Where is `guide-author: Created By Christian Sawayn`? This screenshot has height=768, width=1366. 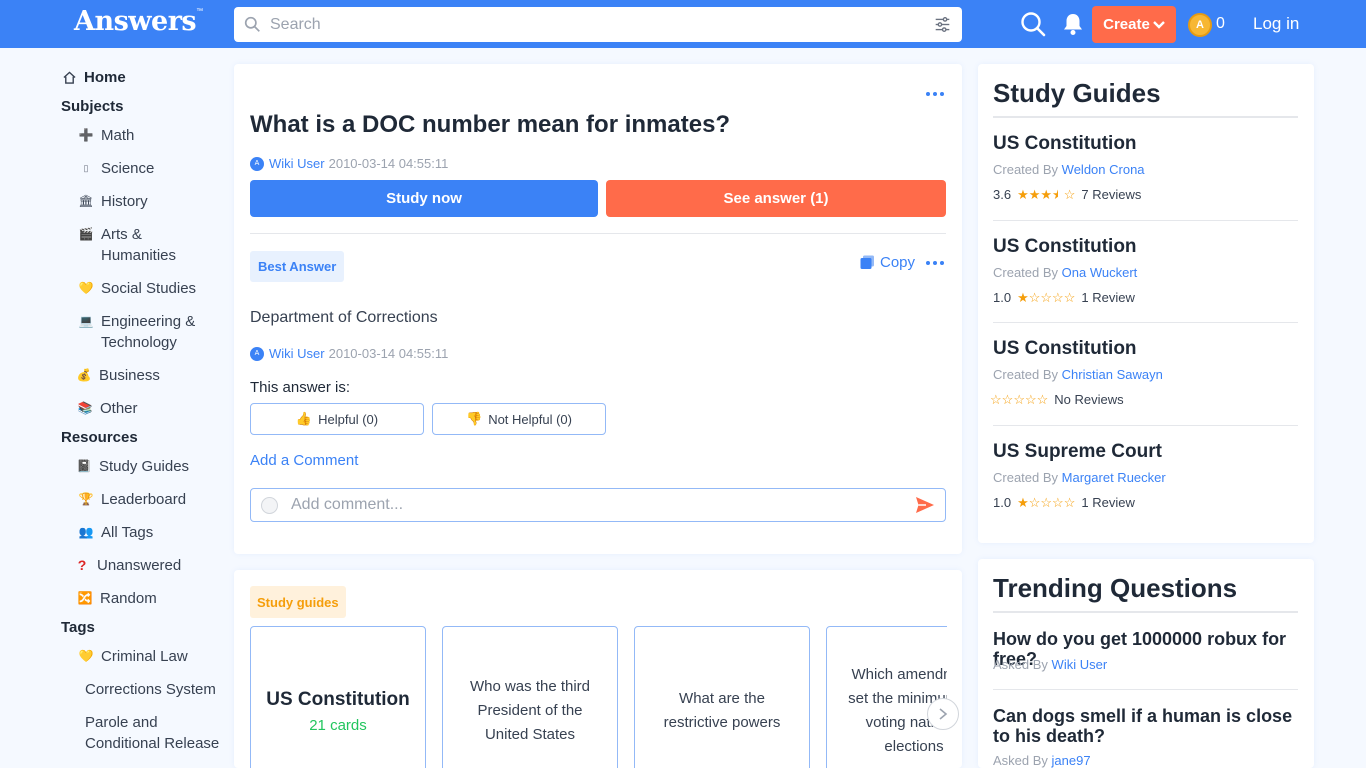 guide-author: Created By Christian Sawayn is located at coordinates (1078, 374).